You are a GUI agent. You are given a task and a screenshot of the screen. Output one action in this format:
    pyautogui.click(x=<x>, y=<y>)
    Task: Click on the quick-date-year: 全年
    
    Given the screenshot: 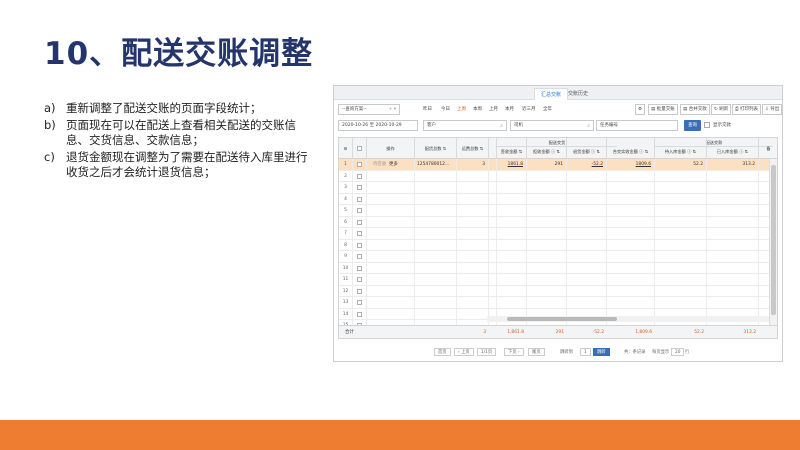 What is the action you would take?
    pyautogui.click(x=547, y=109)
    